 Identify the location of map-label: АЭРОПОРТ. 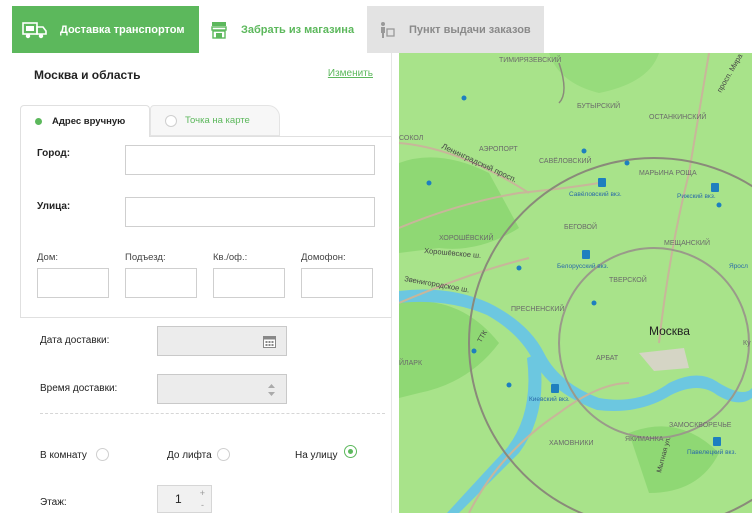
(498, 149).